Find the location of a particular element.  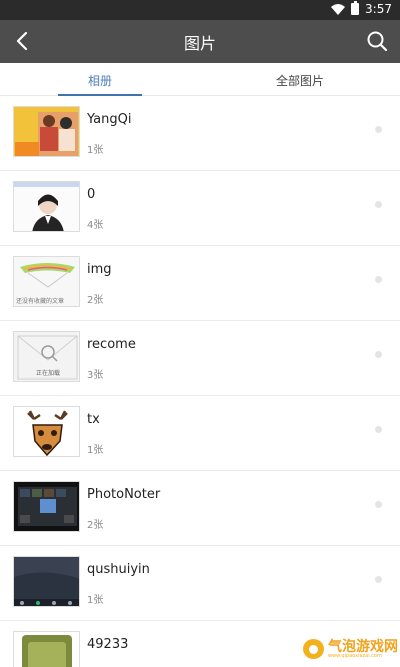

album-item: 0 4张 is located at coordinates (200, 208).